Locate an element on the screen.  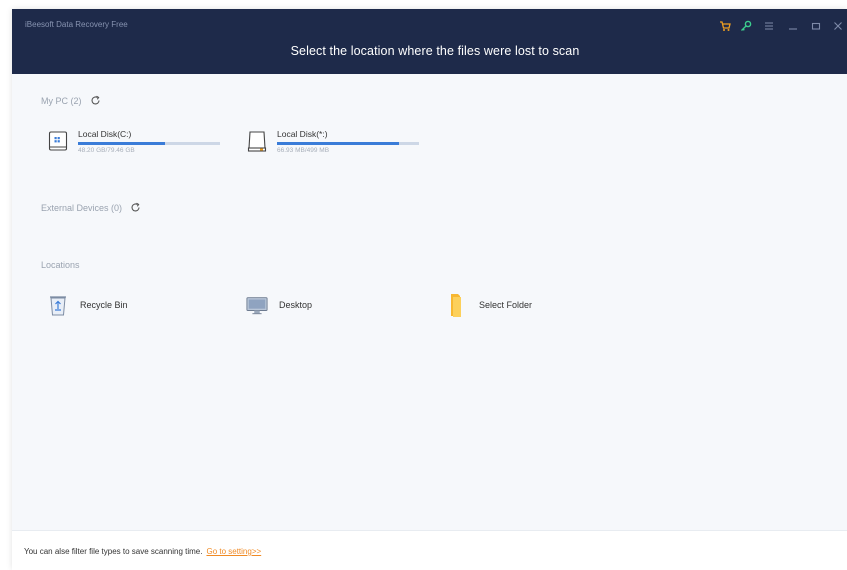
go-to-settings-link: Go to setting>> is located at coordinates (233, 551).